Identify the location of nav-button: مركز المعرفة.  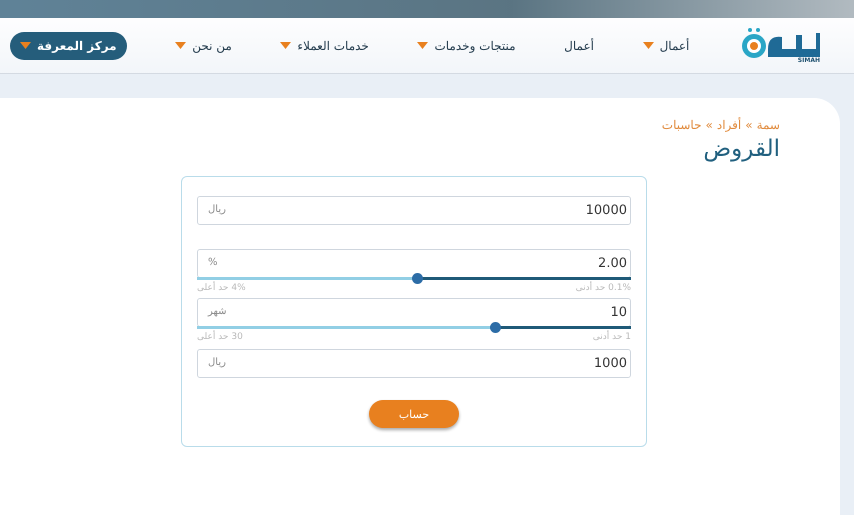
(68, 46).